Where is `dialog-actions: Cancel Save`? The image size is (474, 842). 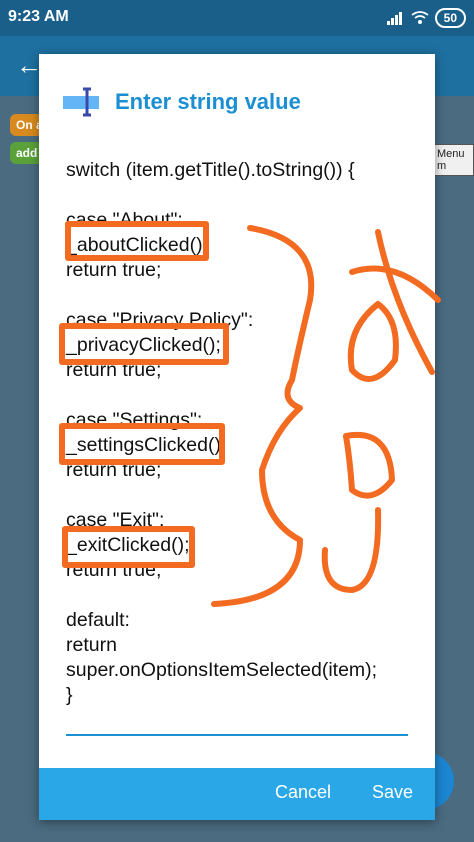
dialog-actions: Cancel Save is located at coordinates (237, 794).